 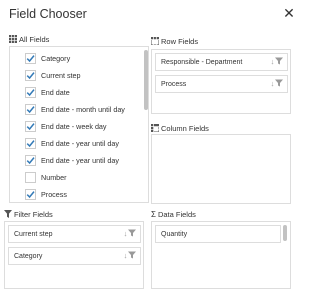 What do you see at coordinates (83, 109) in the screenshot?
I see `field-label: End date - month until day` at bounding box center [83, 109].